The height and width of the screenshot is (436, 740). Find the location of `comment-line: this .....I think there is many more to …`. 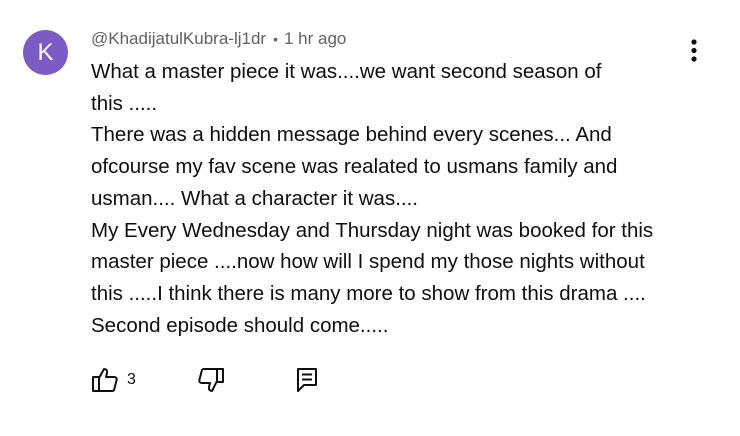

comment-line: this .....I think there is many more to … is located at coordinates (368, 293).